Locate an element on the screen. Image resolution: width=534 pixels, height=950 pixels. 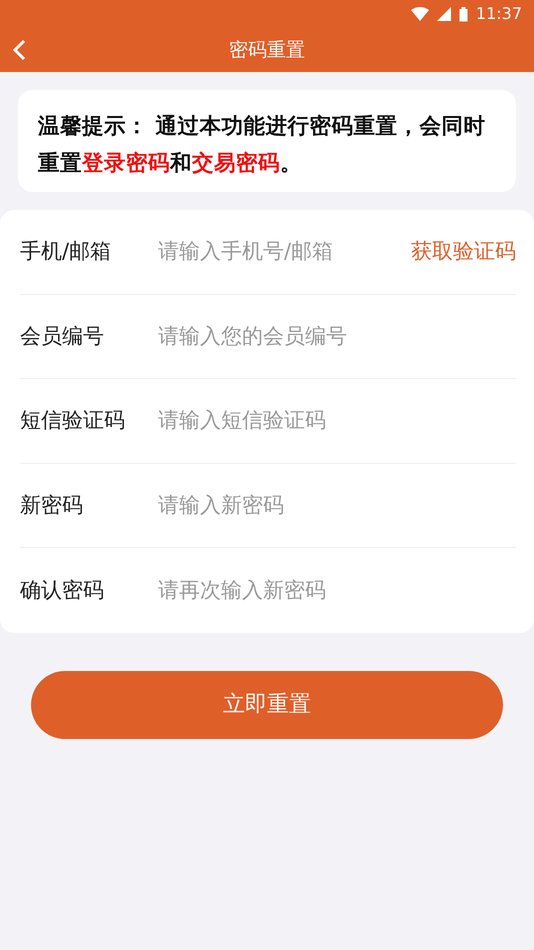
input-field: 请输入手机号/邮箱 is located at coordinates (284, 252).